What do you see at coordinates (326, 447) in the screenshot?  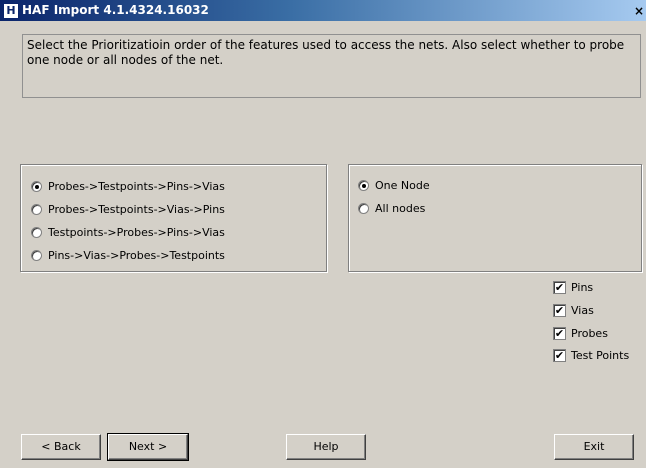 I see `help-button: Help` at bounding box center [326, 447].